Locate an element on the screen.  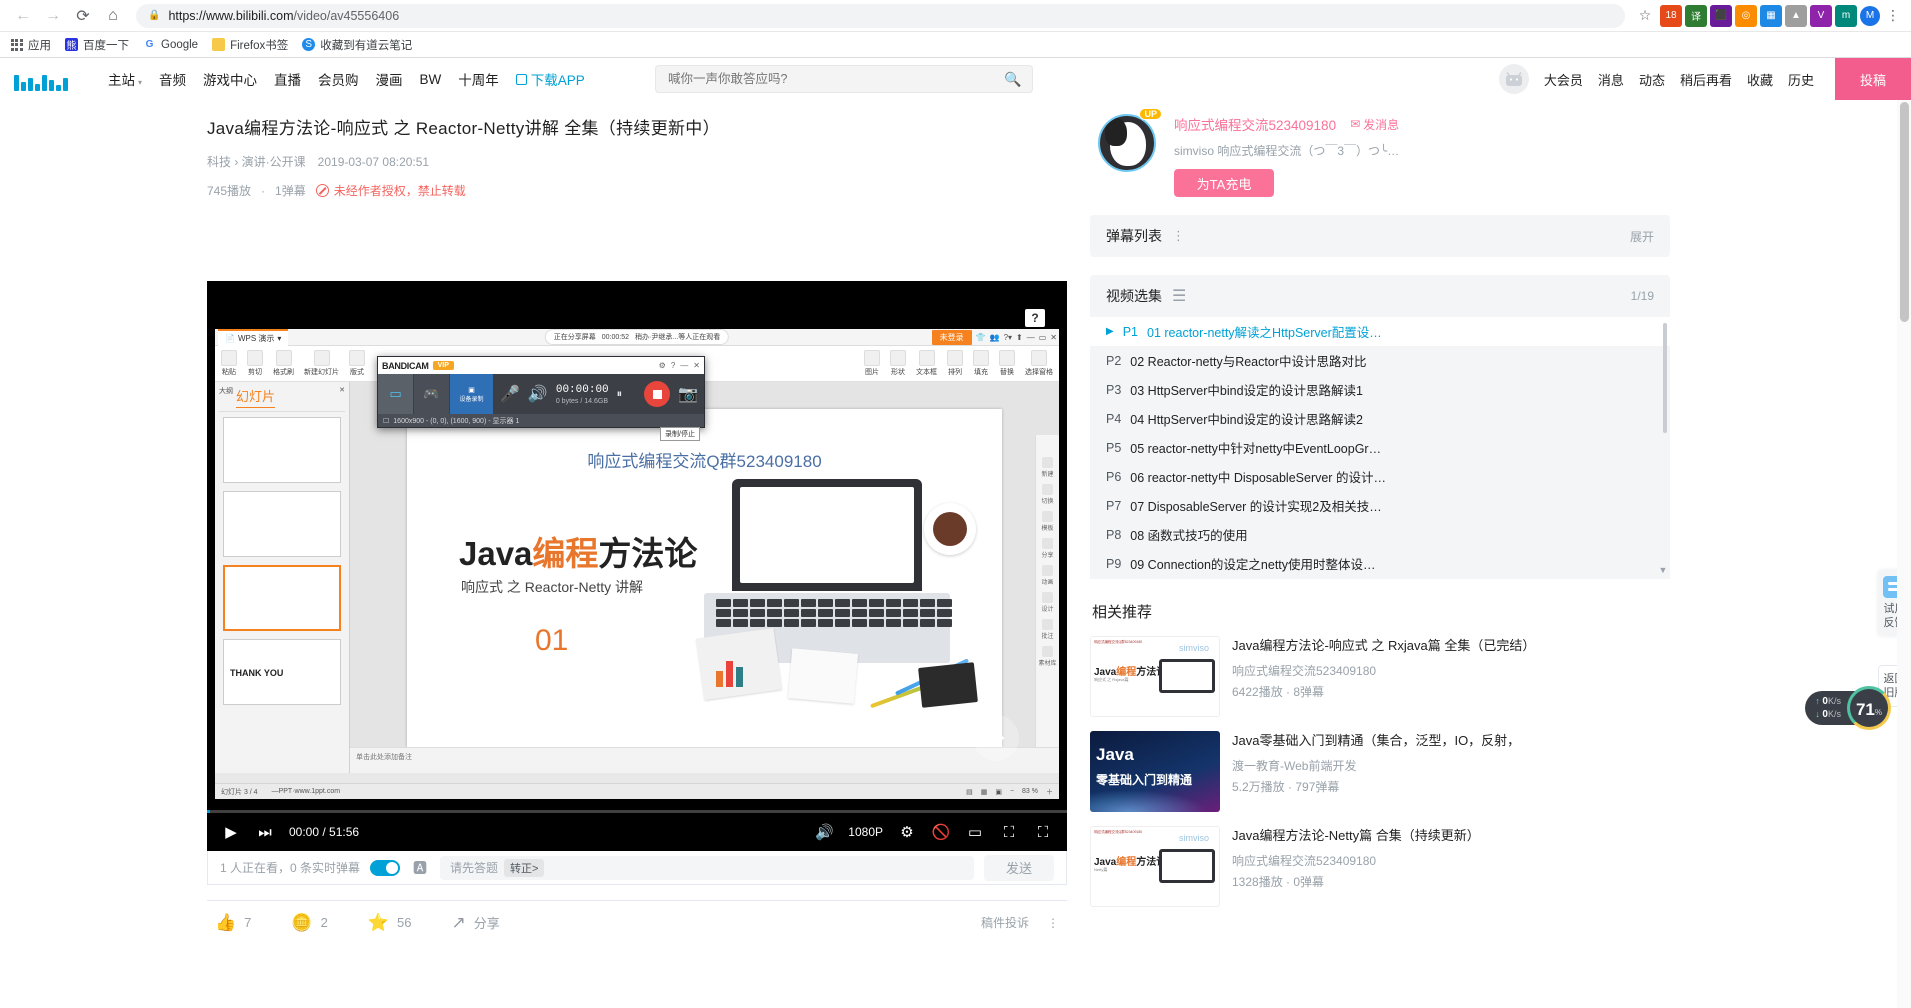
uploader-name: 响应式编程交流523409180 is located at coordinates (1255, 124).